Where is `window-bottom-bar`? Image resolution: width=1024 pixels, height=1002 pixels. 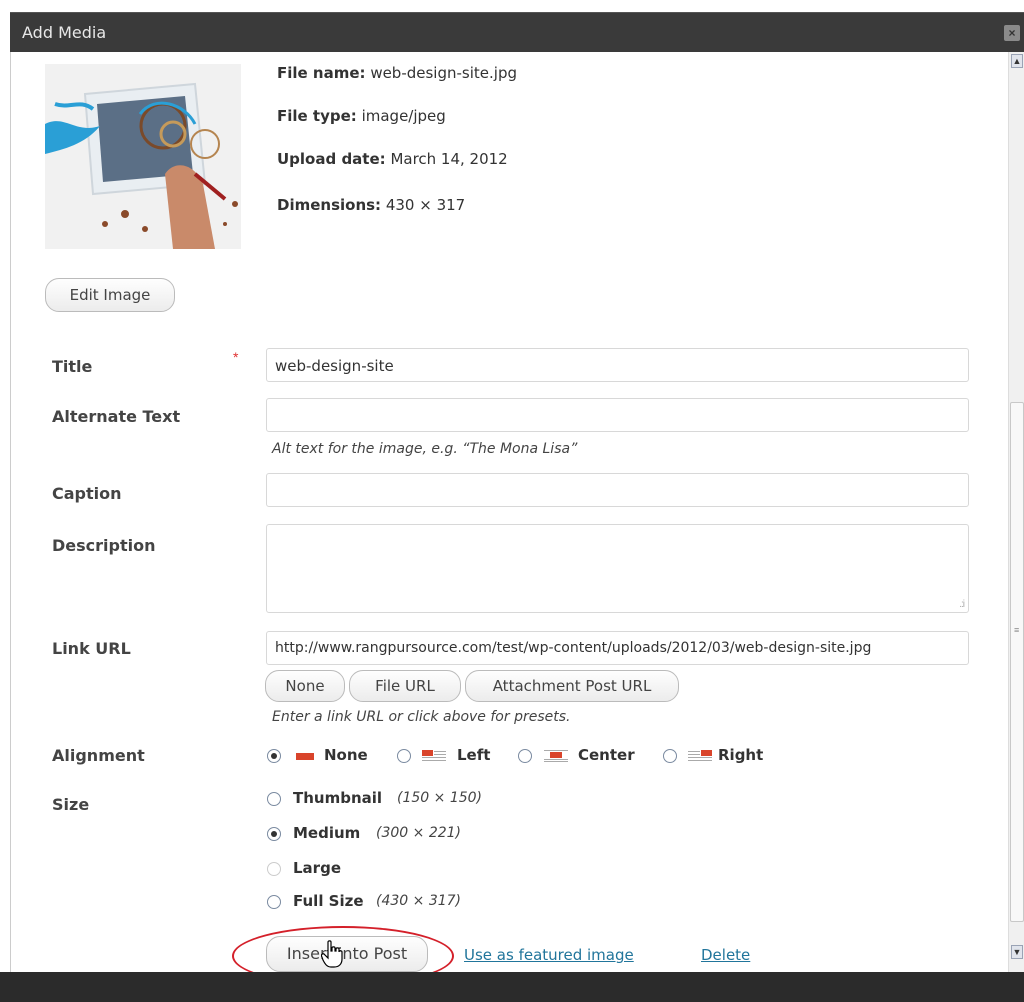 window-bottom-bar is located at coordinates (512, 987).